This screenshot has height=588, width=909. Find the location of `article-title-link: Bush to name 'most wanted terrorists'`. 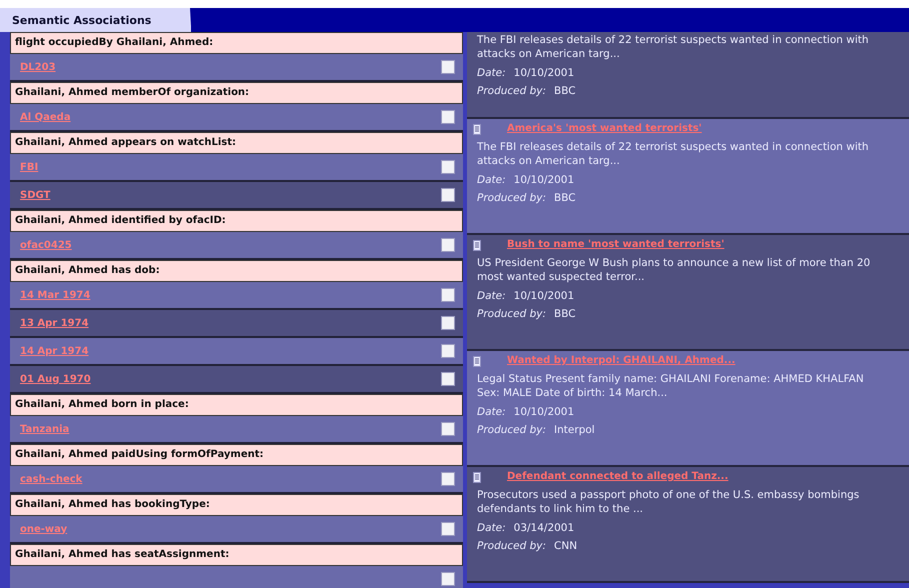

article-title-link: Bush to name 'most wanted terrorists' is located at coordinates (615, 244).